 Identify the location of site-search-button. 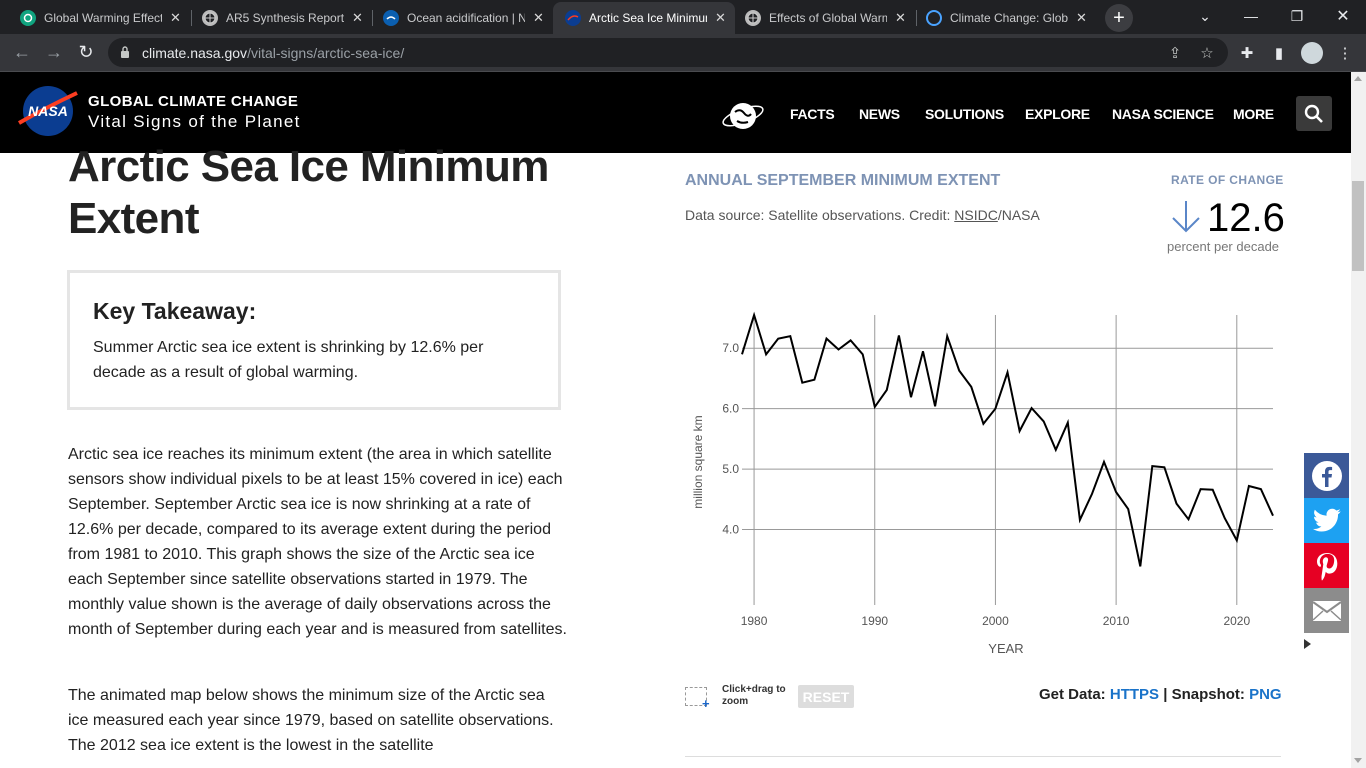
(1314, 113).